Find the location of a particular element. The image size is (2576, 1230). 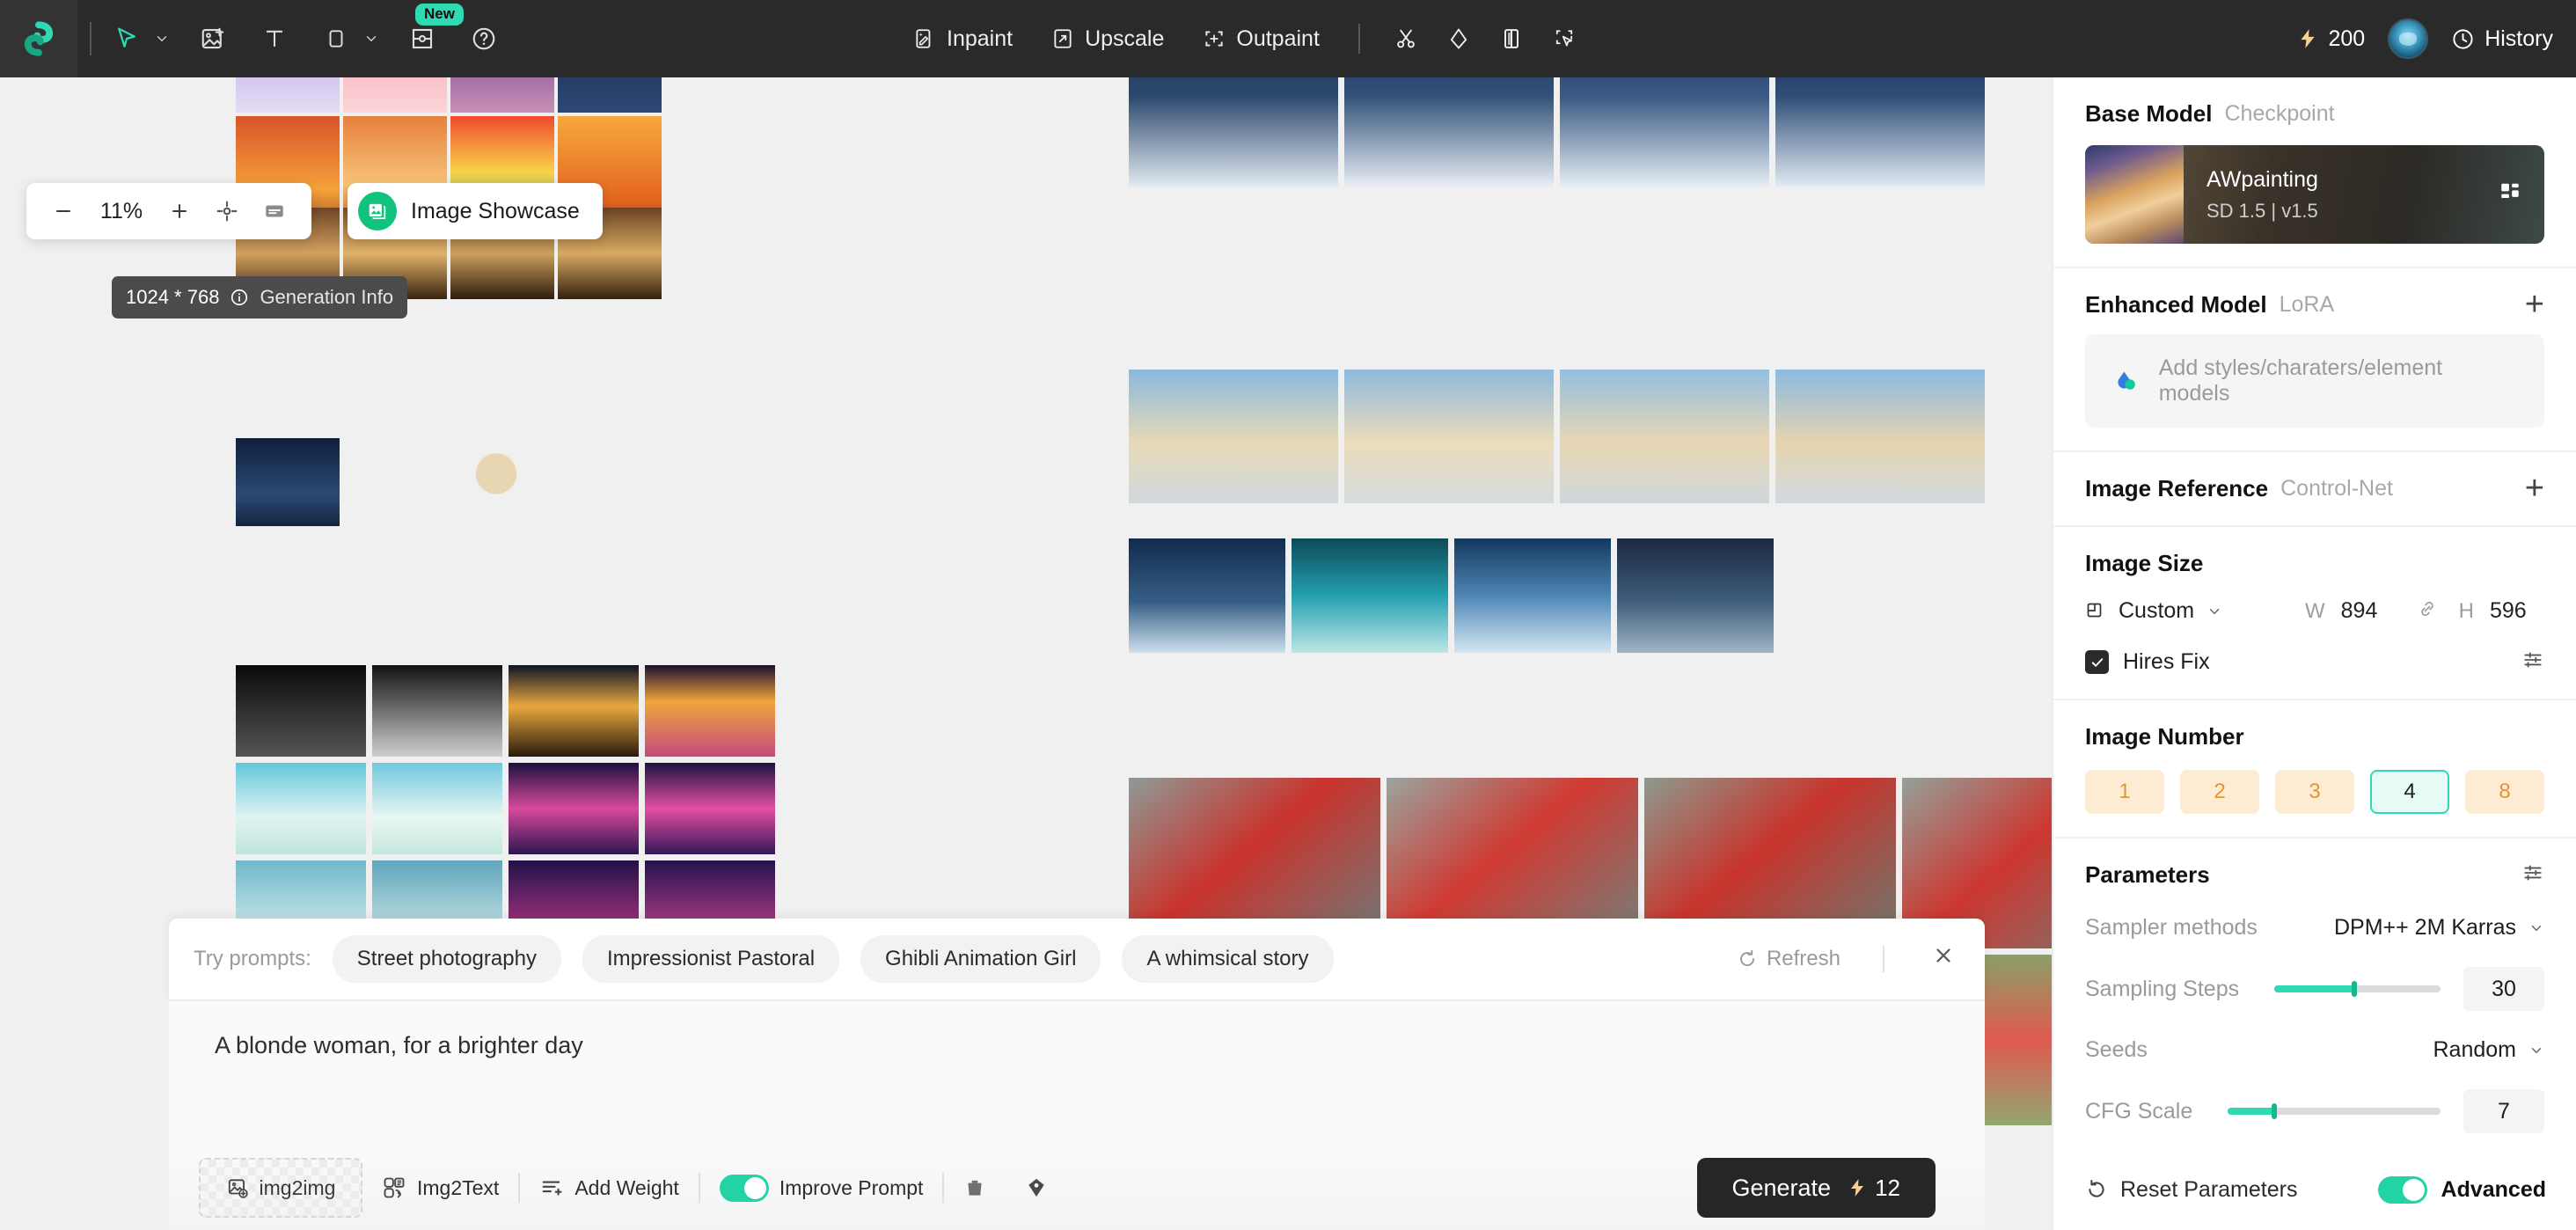

add-controlnet-button: + is located at coordinates (2534, 488).